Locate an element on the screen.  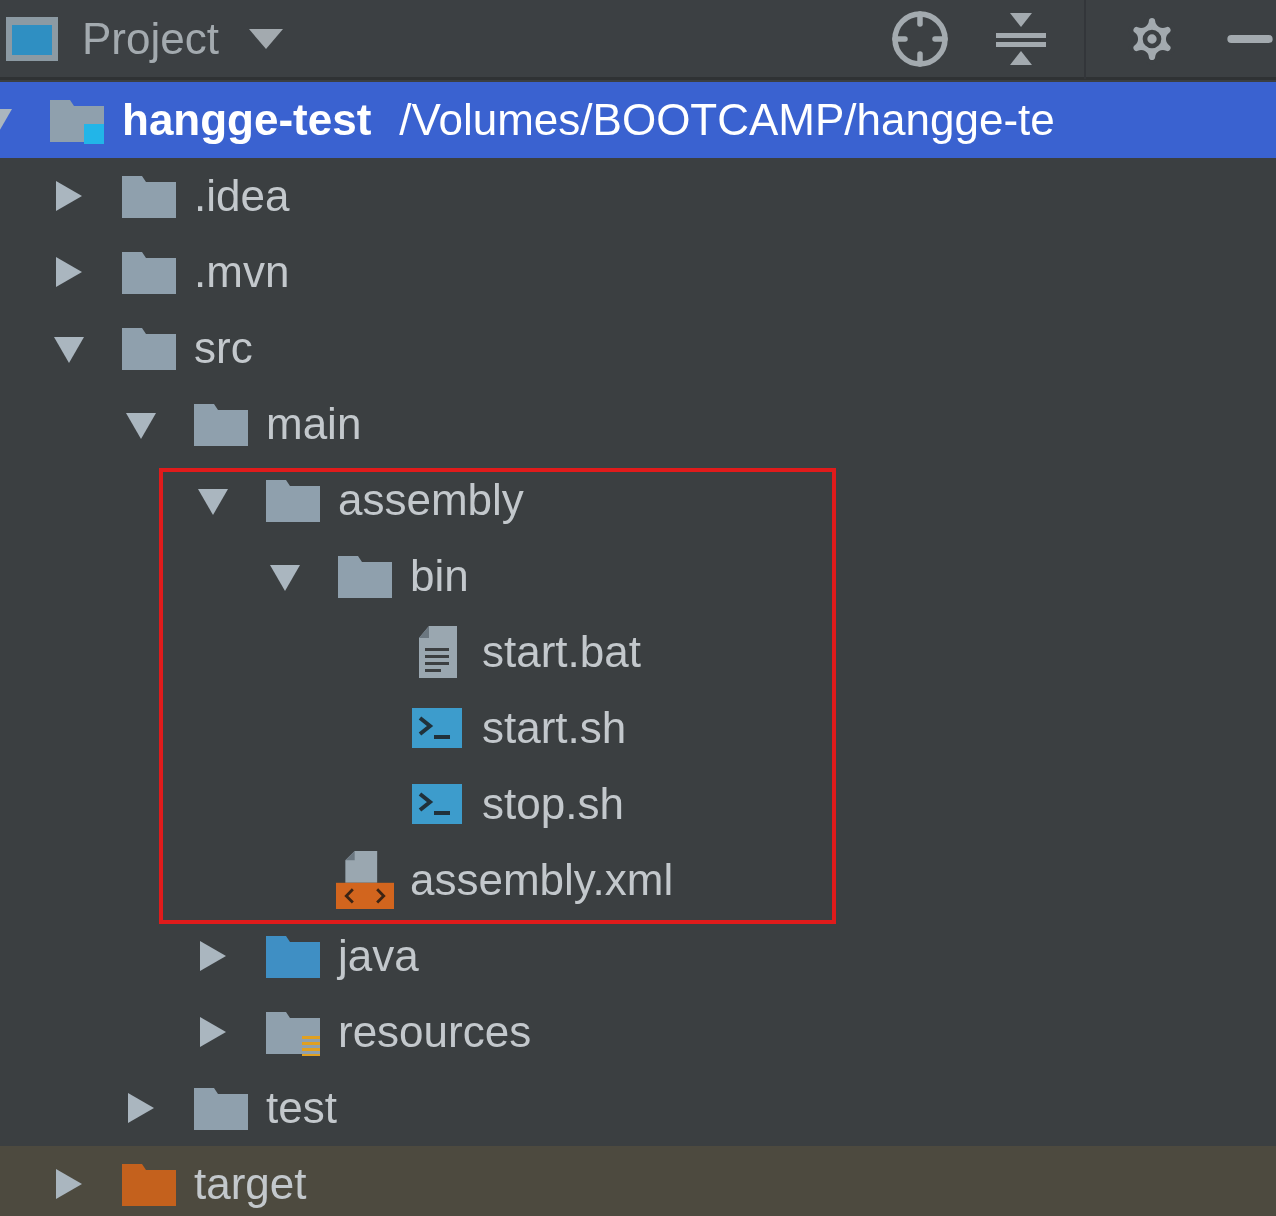
node-path: /Volumes/BOOTCAMP/hangge-te is located at coordinates (727, 120).